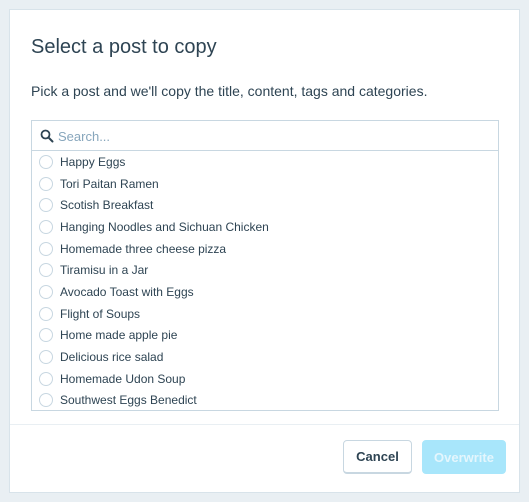 This screenshot has height=502, width=529. Describe the element at coordinates (47, 136) in the screenshot. I see `search-icon` at that location.